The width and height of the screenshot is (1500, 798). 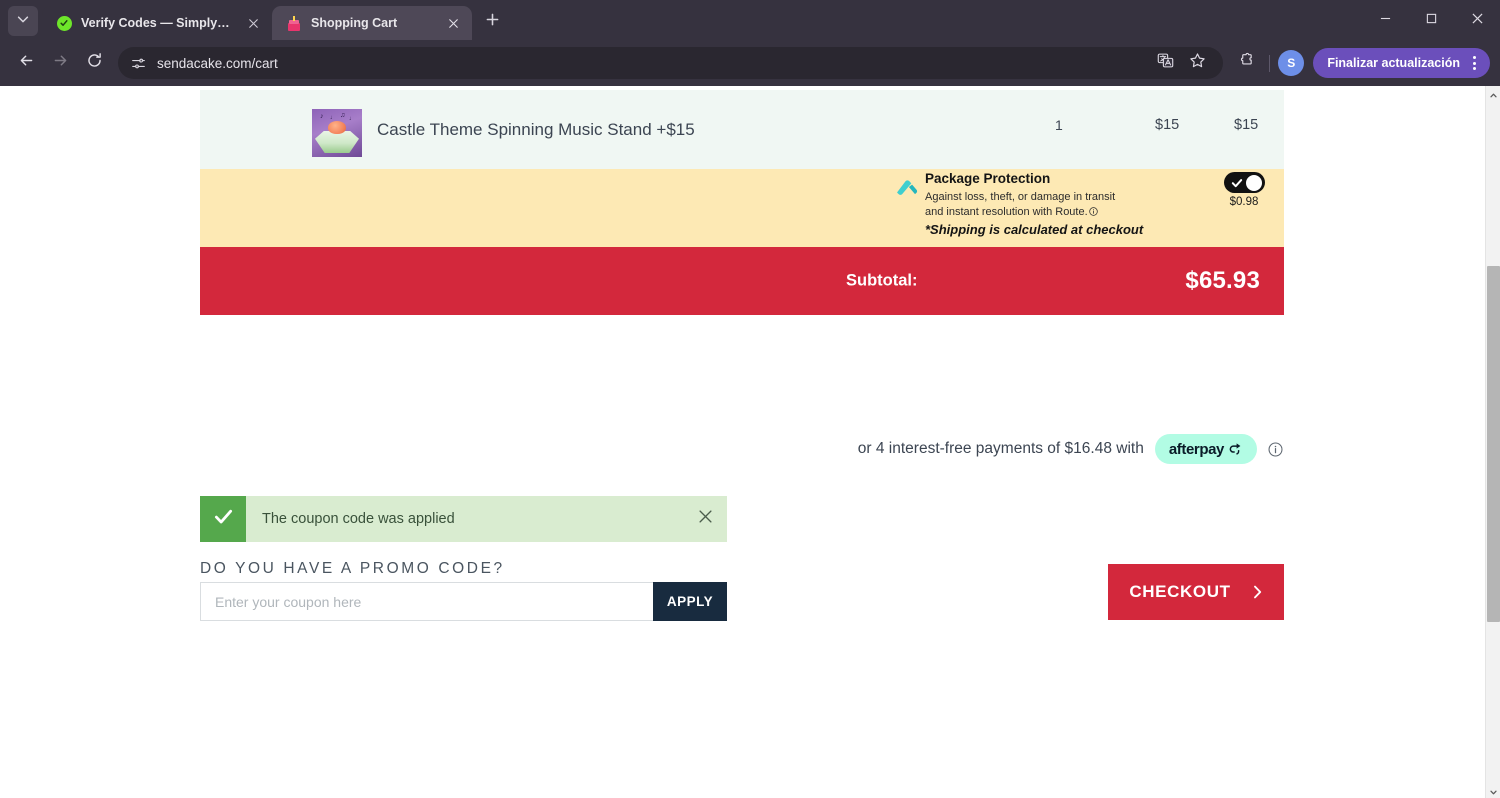 I want to click on reload-icon, so click(x=94, y=63).